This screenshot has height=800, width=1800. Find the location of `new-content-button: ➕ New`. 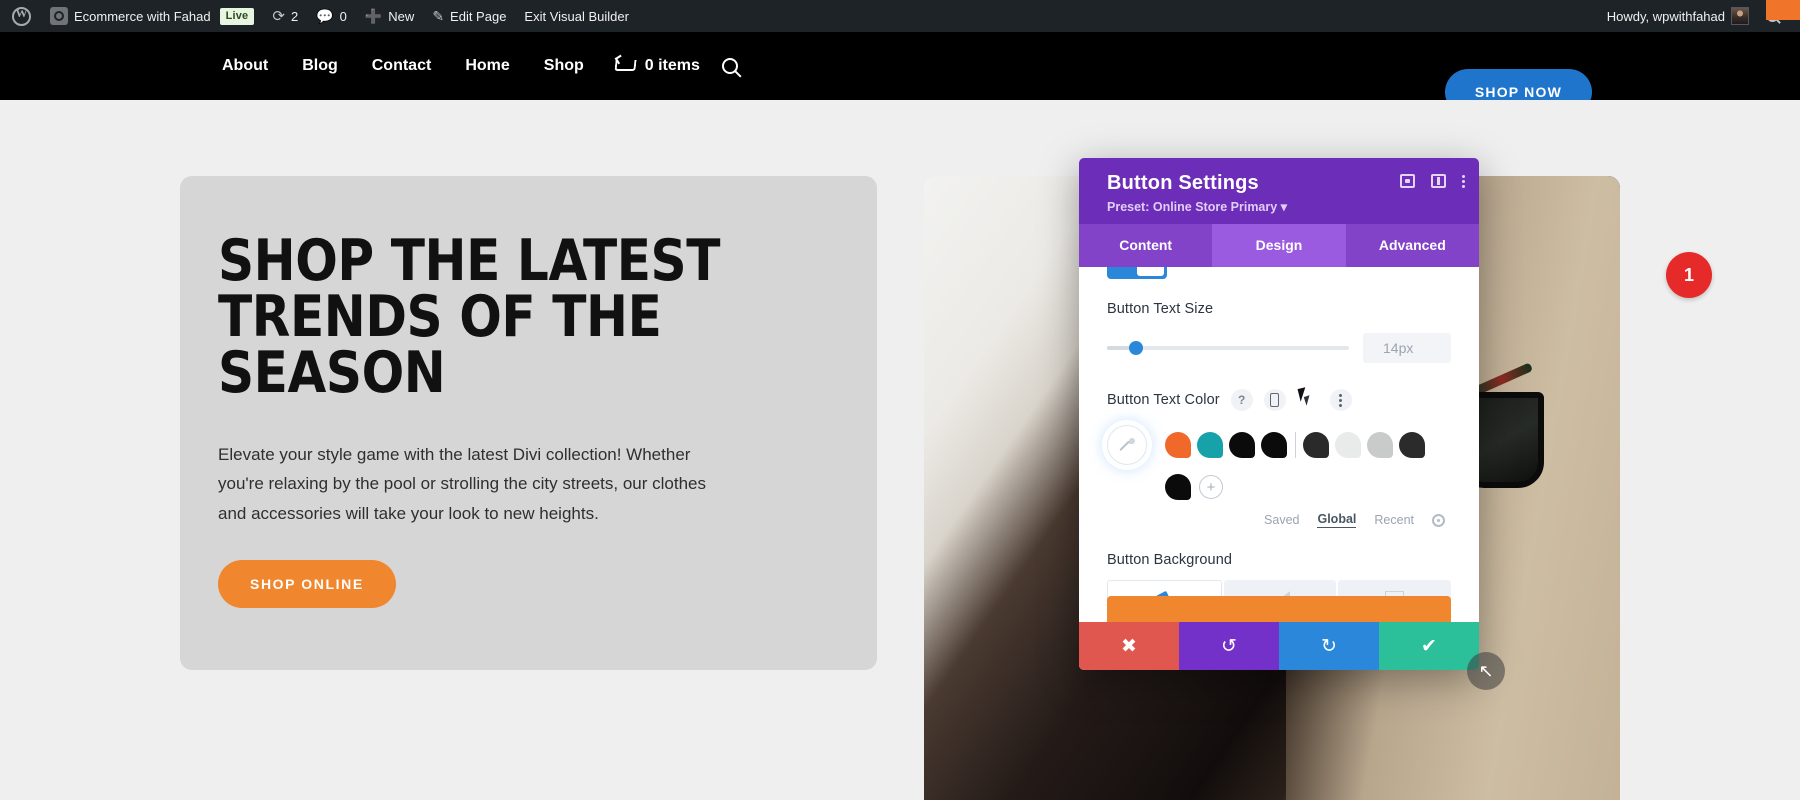

new-content-button: ➕ New is located at coordinates (389, 16).